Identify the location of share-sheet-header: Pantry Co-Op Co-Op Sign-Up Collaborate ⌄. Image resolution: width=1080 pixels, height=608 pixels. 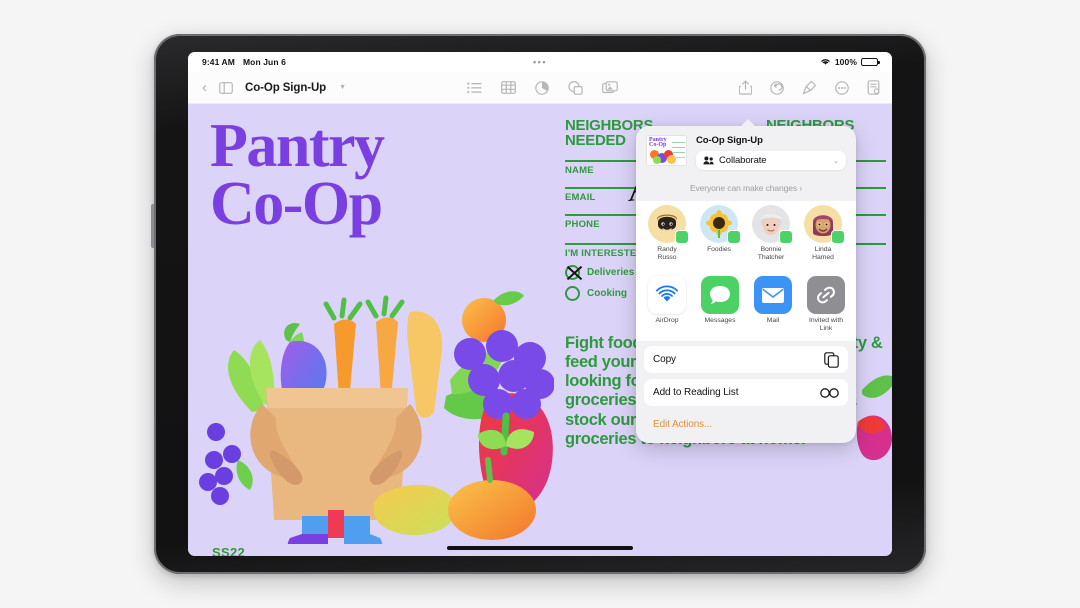
(746, 151).